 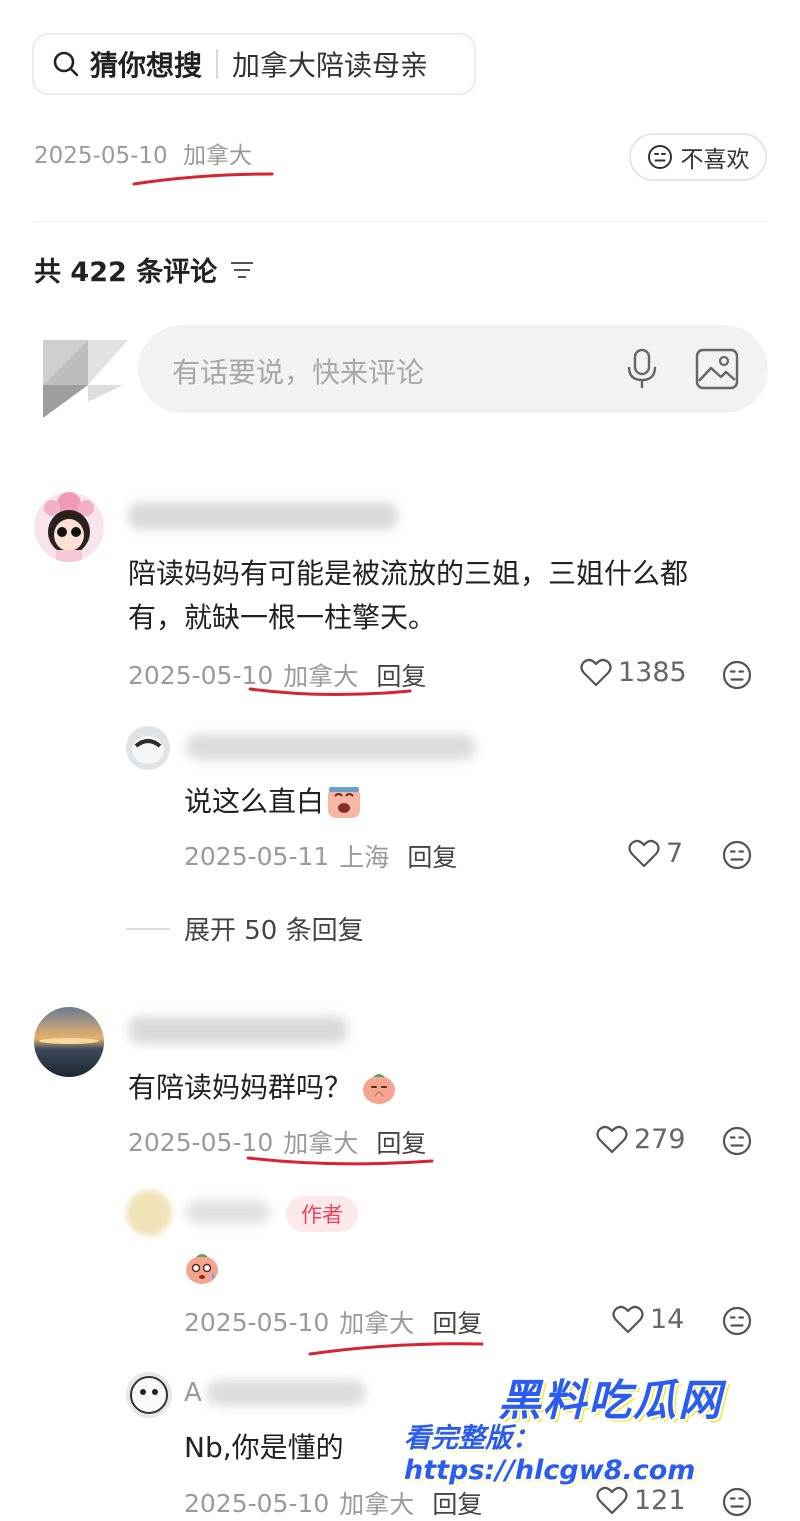 I want to click on search-suggestion-chip: 猜你想搜 加拿大陪读母亲, so click(x=254, y=64).